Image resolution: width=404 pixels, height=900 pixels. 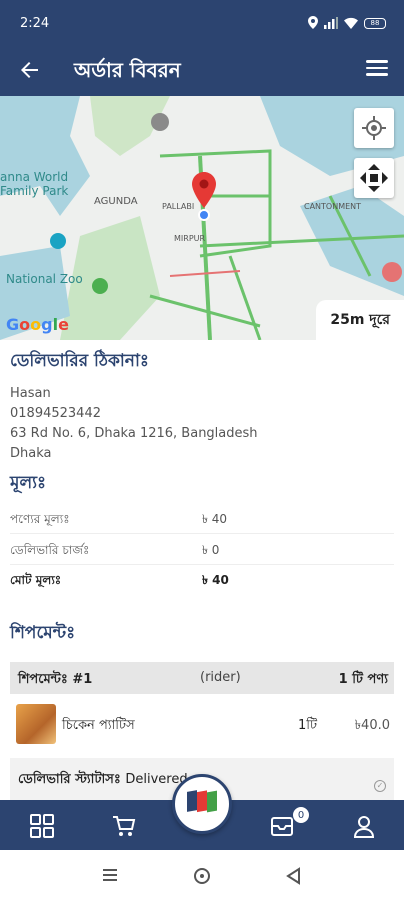 I want to click on location-icon, so click(x=313, y=23).